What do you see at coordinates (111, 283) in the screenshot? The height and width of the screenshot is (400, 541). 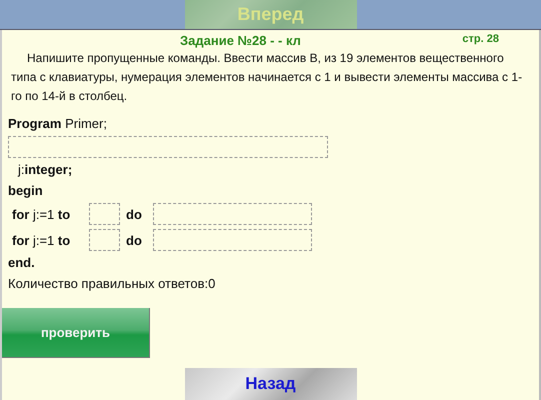 I see `result-text: Количество правильных ответов:0` at bounding box center [111, 283].